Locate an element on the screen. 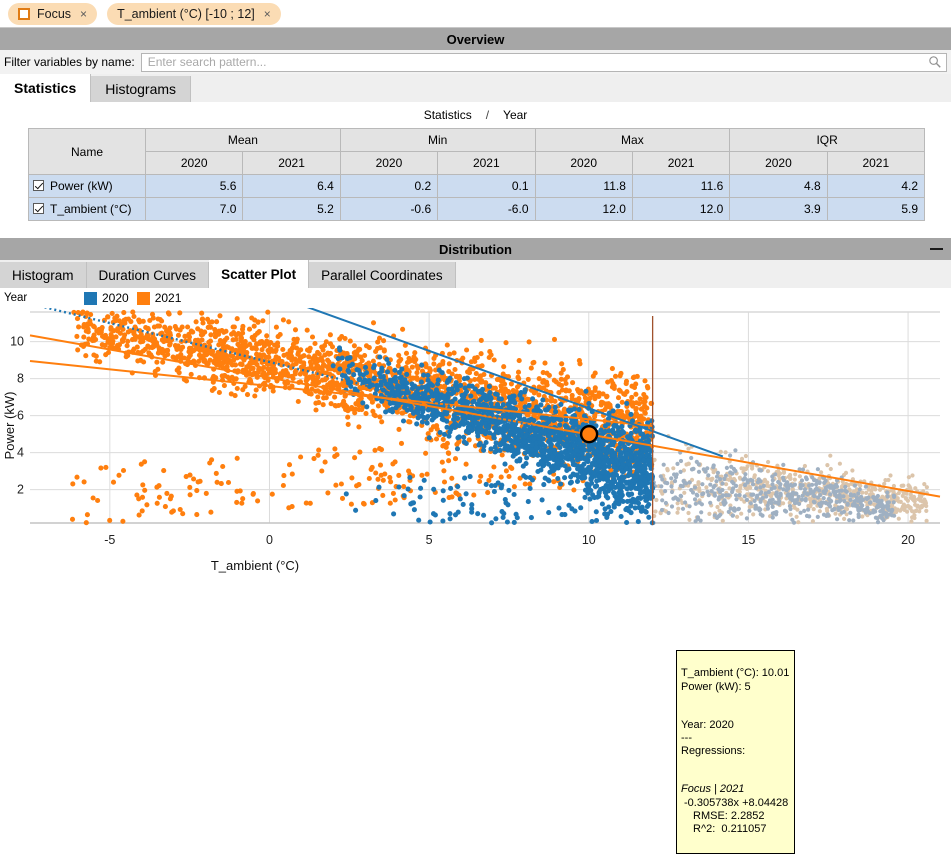 The image size is (951, 854). row-name-cell: T_ambient (°C) is located at coordinates (87, 209).